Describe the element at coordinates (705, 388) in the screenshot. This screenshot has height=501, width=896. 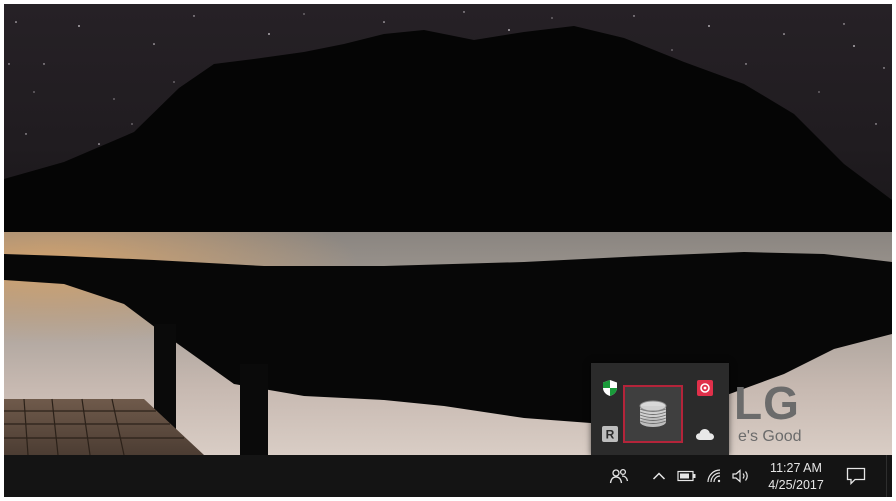
I see `red-app-icon` at that location.